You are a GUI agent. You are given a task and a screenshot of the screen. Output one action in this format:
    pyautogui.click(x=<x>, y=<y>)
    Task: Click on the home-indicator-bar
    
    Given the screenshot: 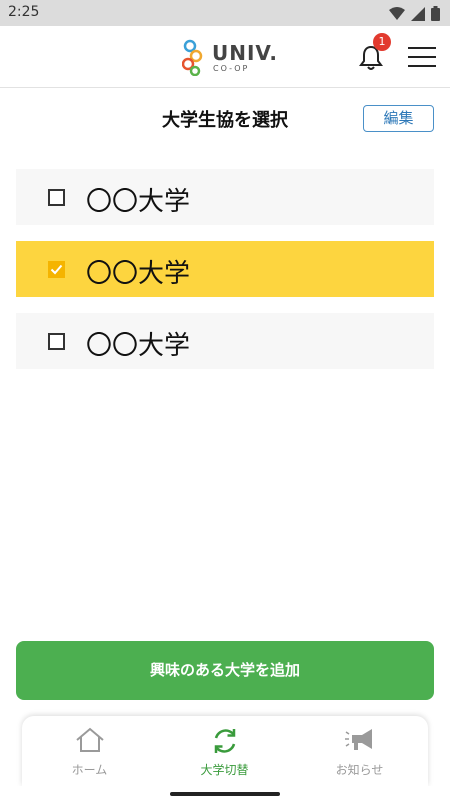 What is the action you would take?
    pyautogui.click(x=225, y=794)
    